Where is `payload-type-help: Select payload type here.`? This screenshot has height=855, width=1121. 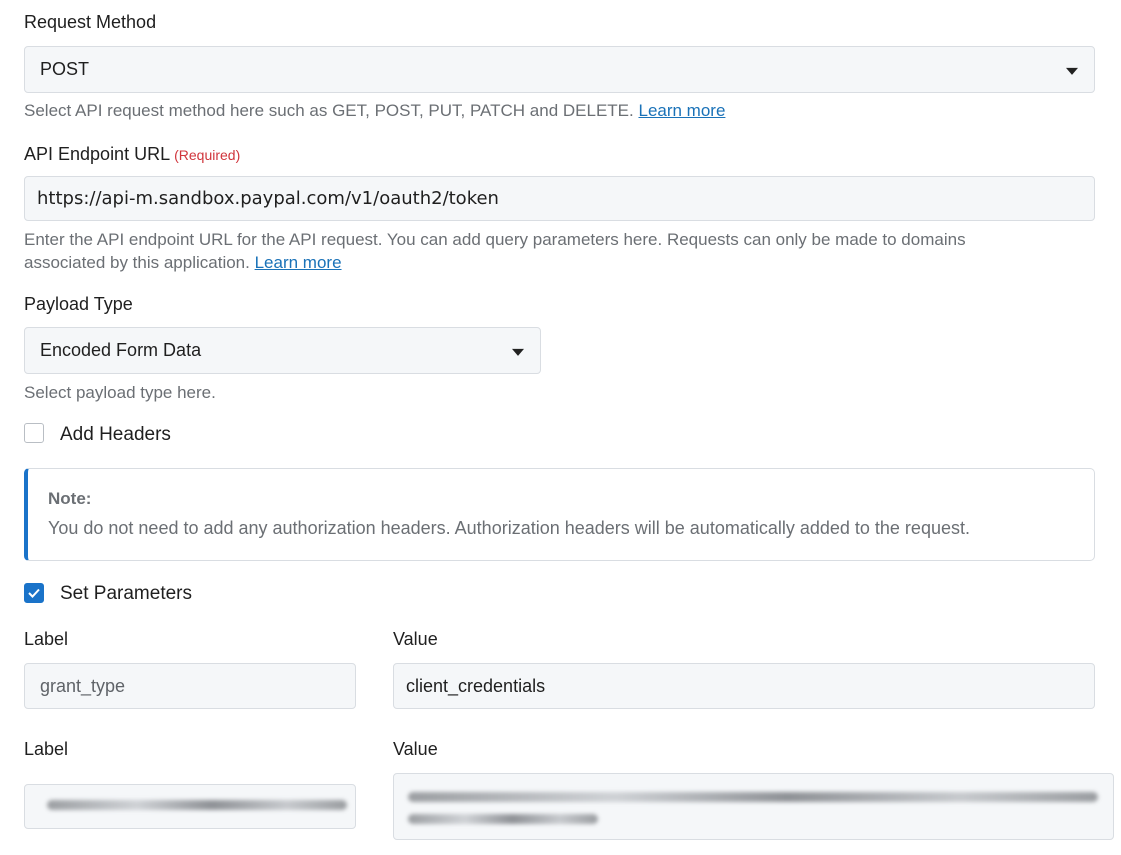 payload-type-help: Select payload type here. is located at coordinates (120, 392).